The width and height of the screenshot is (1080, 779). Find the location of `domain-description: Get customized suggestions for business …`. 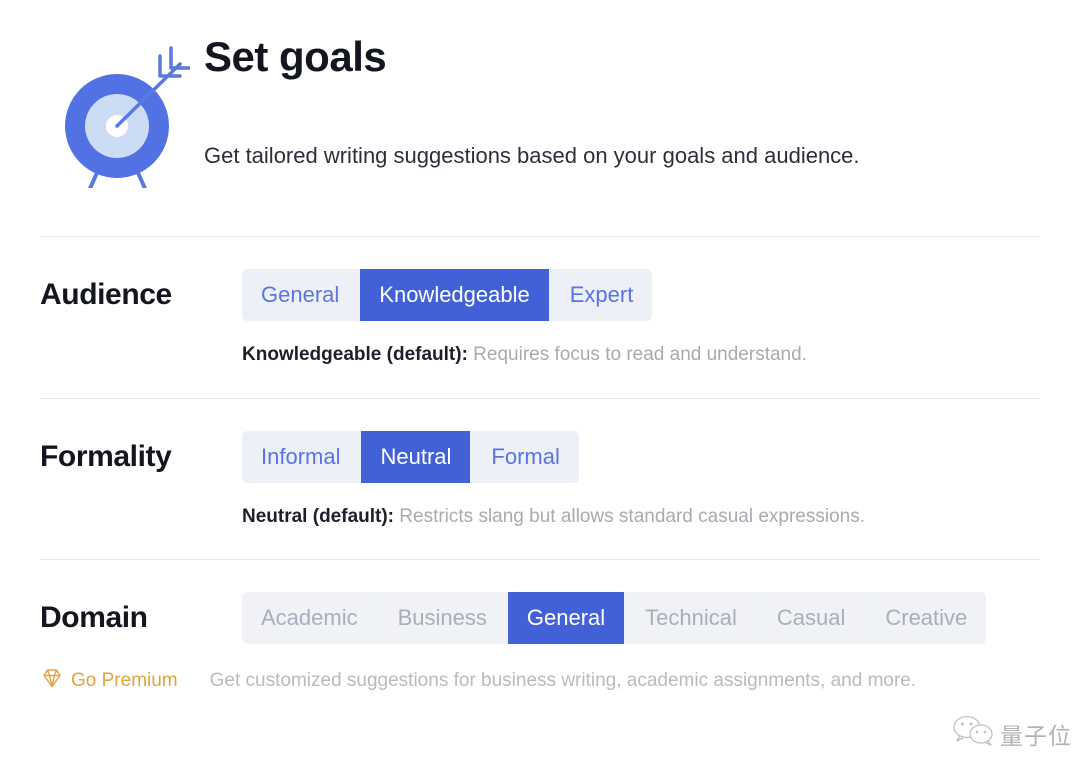

domain-description: Get customized suggestions for business … is located at coordinates (563, 681).